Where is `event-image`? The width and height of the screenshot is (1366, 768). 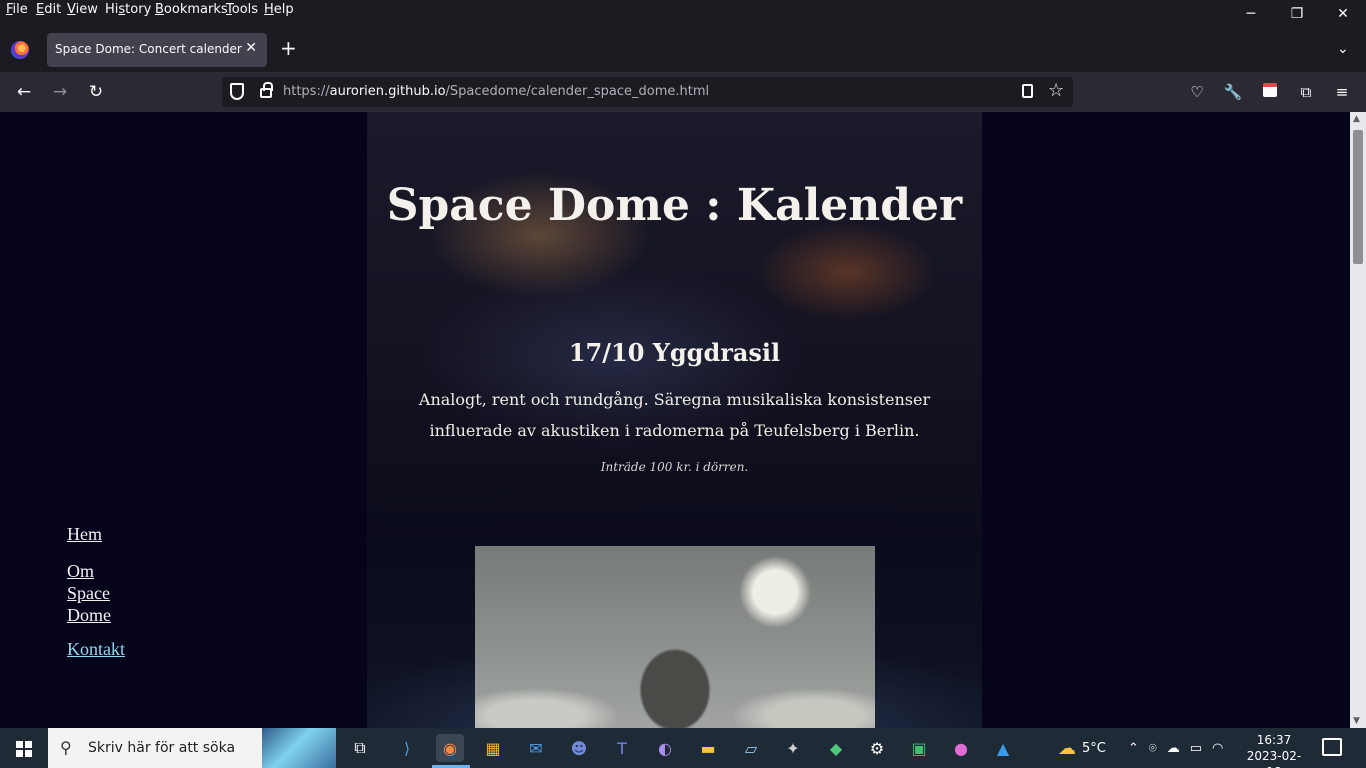 event-image is located at coordinates (675, 637).